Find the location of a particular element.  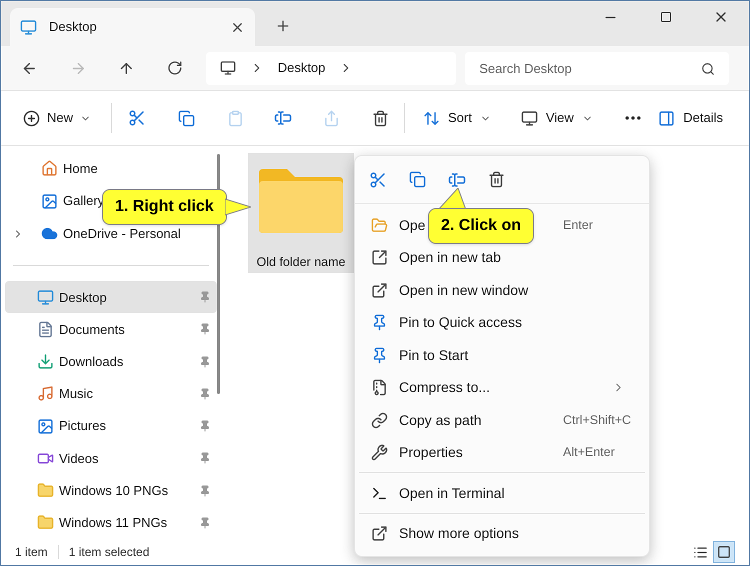

monitor-icon is located at coordinates (529, 118).